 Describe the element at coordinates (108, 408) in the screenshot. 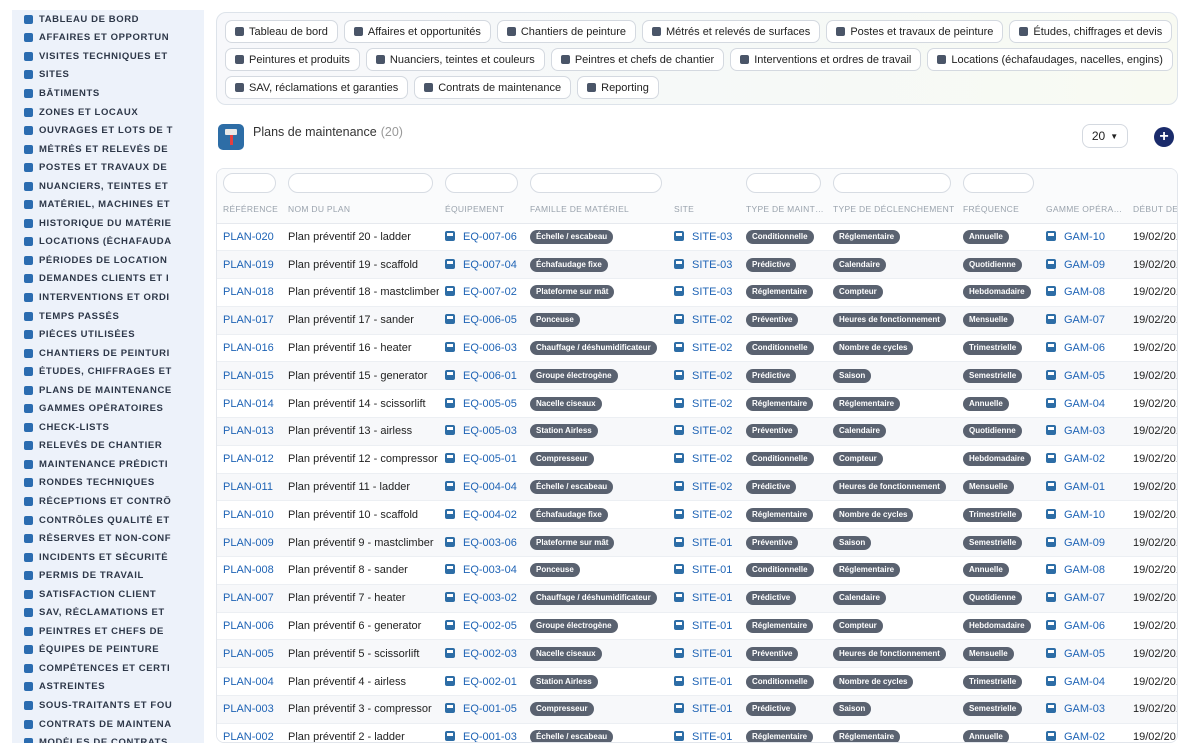

I see `sidebar-item: GAMMES OPÉRATOIRES` at that location.